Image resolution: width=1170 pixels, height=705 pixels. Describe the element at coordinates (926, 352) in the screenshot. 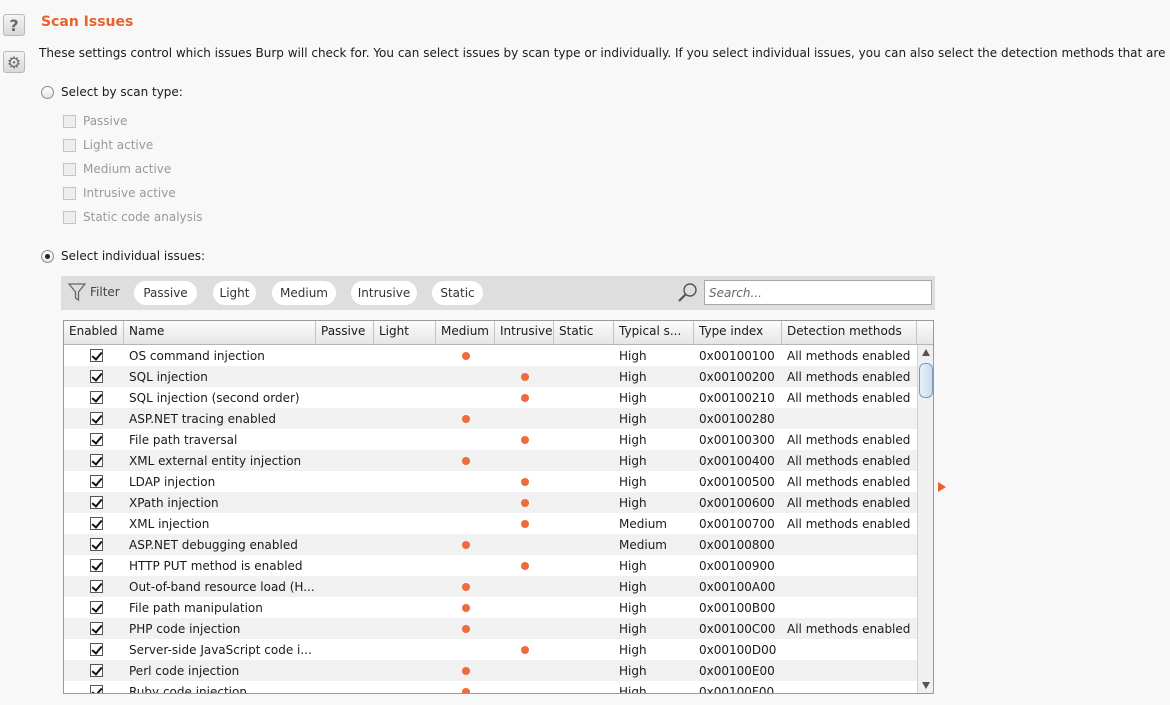

I see `scroll-up-icon` at that location.